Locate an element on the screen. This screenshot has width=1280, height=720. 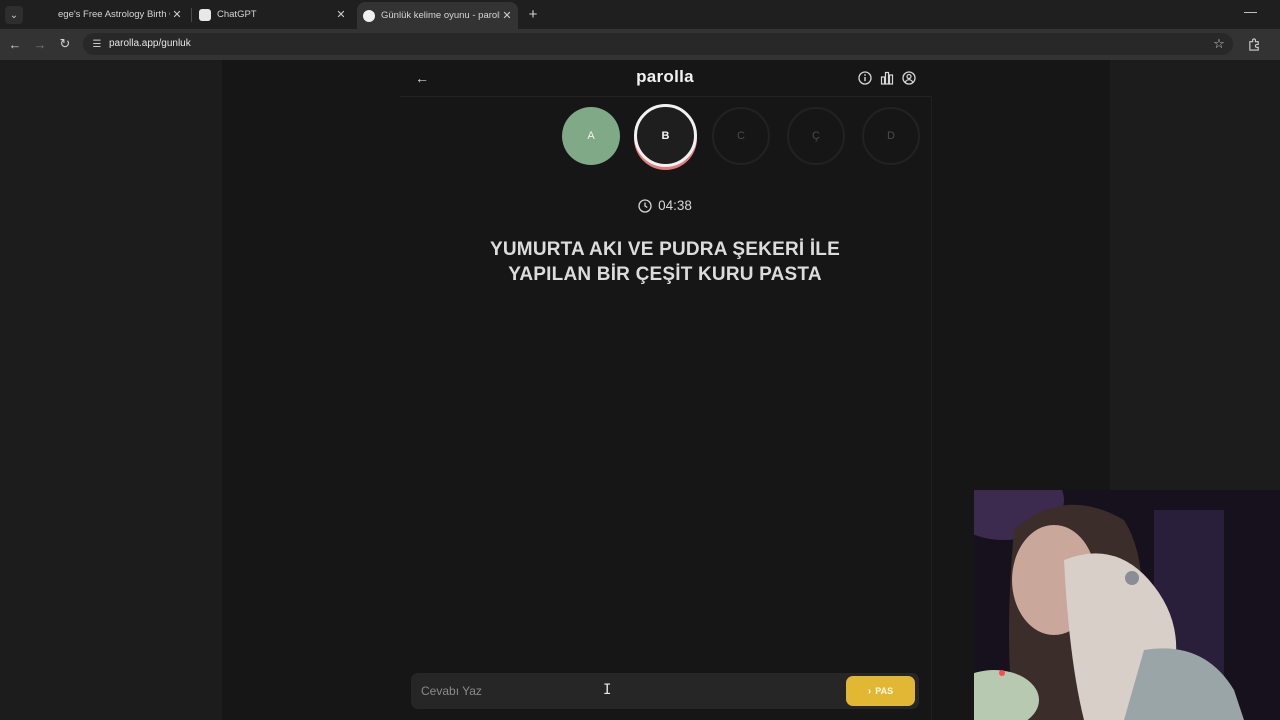
letter-circle-b: B is located at coordinates (665, 135).